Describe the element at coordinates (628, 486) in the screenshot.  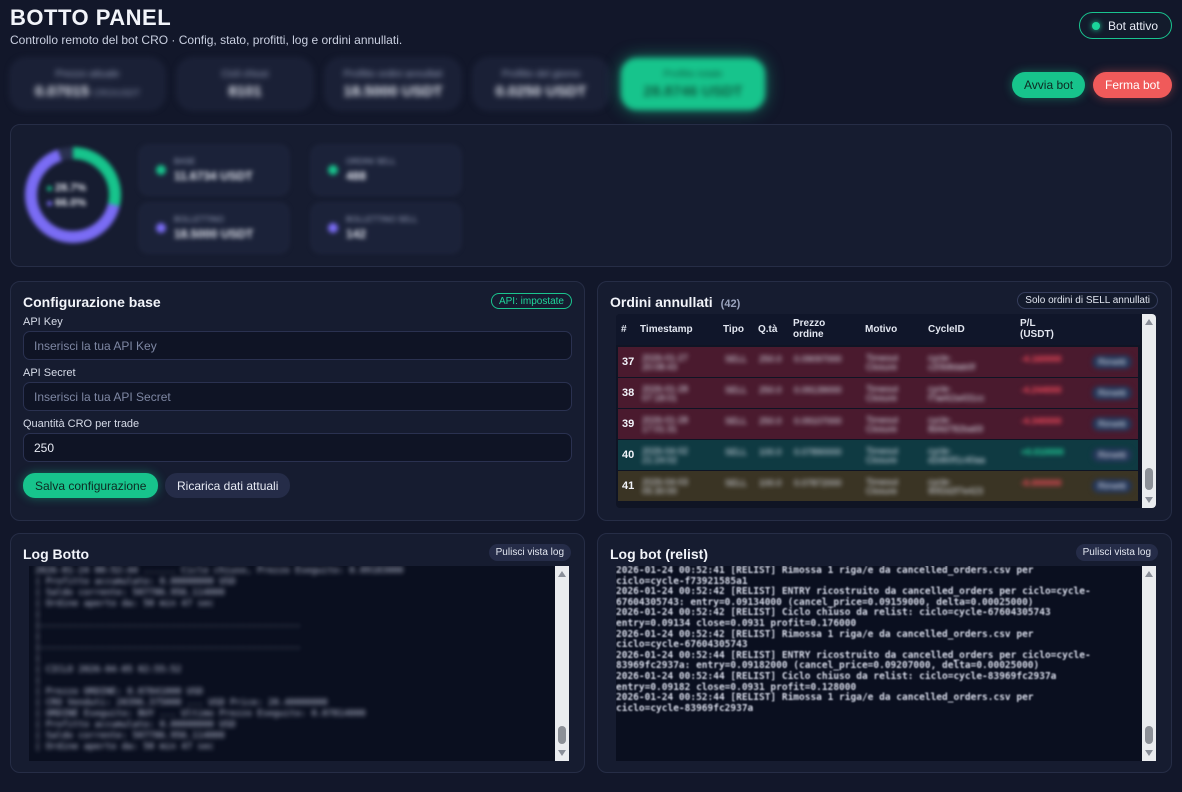
I see `row-number: 41` at that location.